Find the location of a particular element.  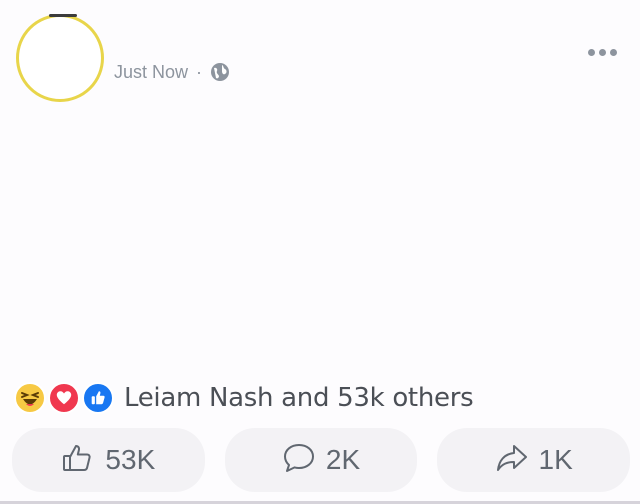

love-reaction-icon is located at coordinates (64, 398).